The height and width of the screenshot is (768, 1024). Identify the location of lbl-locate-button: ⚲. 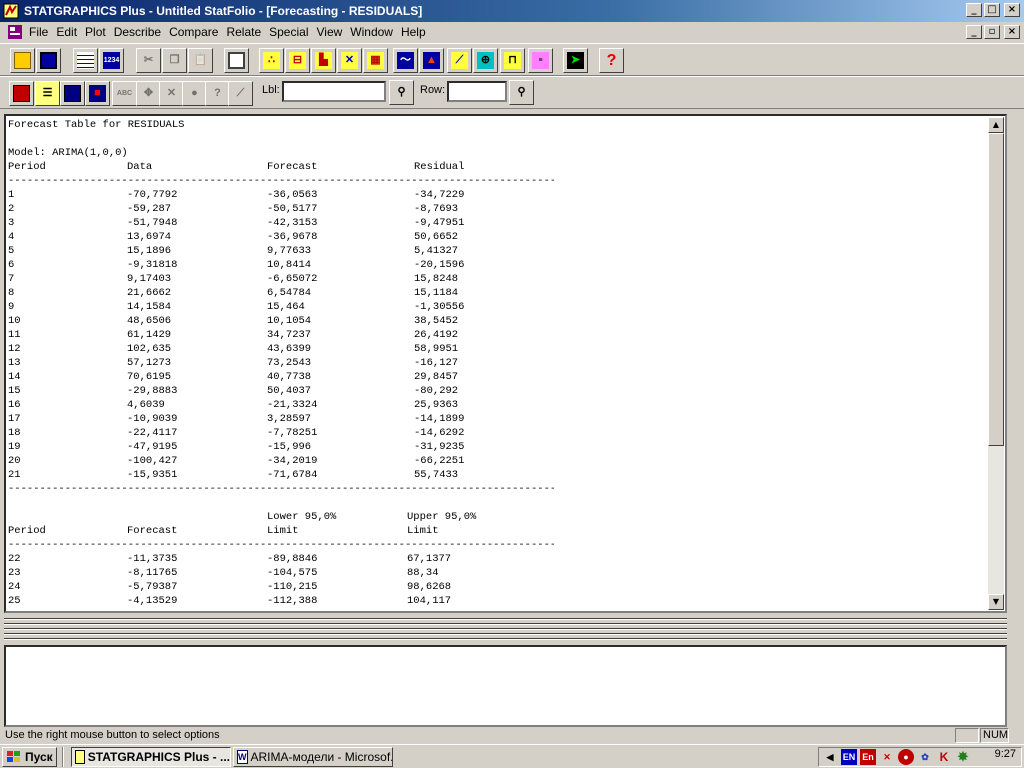
(401, 92).